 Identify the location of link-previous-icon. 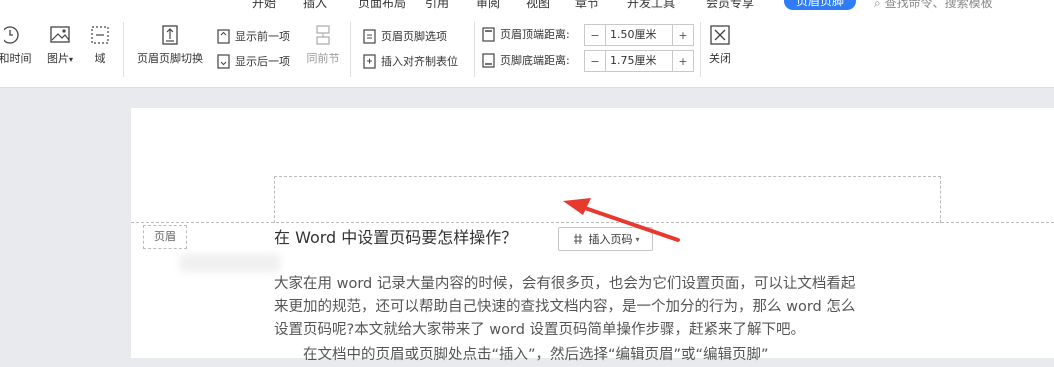
(323, 35).